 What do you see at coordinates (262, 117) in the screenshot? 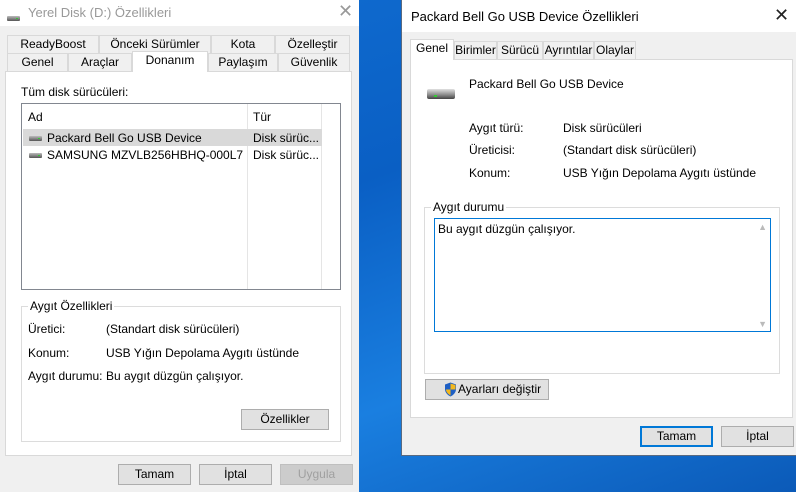
I see `column-header-type: Tür` at bounding box center [262, 117].